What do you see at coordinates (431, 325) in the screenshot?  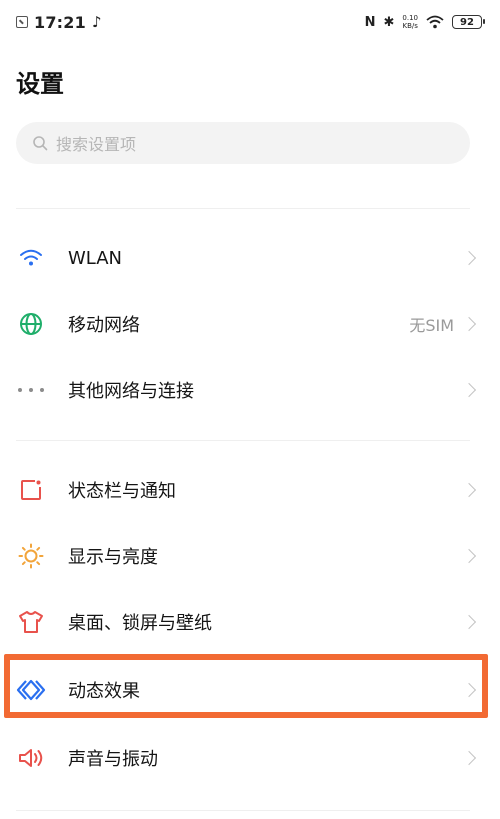 I see `settings-item-value: 无SIM` at bounding box center [431, 325].